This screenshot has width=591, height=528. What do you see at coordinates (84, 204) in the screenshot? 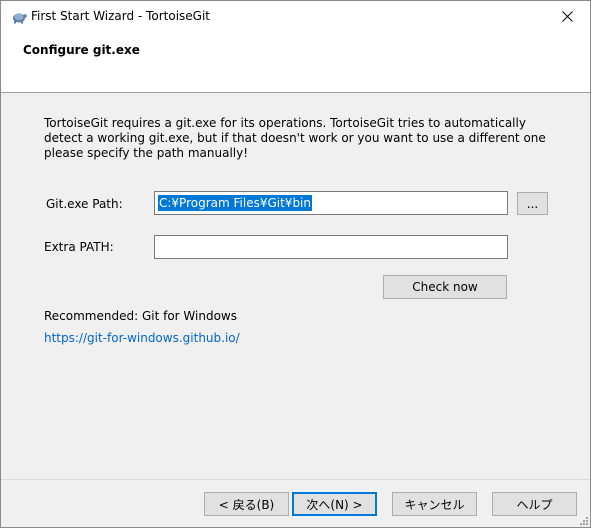
I see `gitexe-path-label: Git.exe Path:` at bounding box center [84, 204].